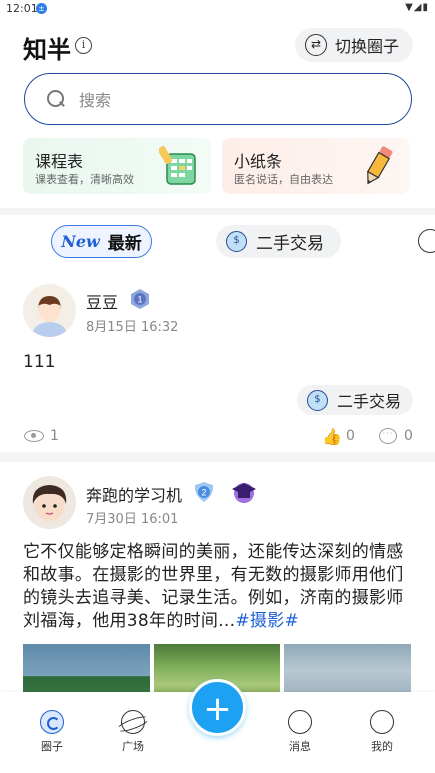 The image size is (435, 773). I want to click on post-topic-tag: $ 二手交易, so click(354, 400).